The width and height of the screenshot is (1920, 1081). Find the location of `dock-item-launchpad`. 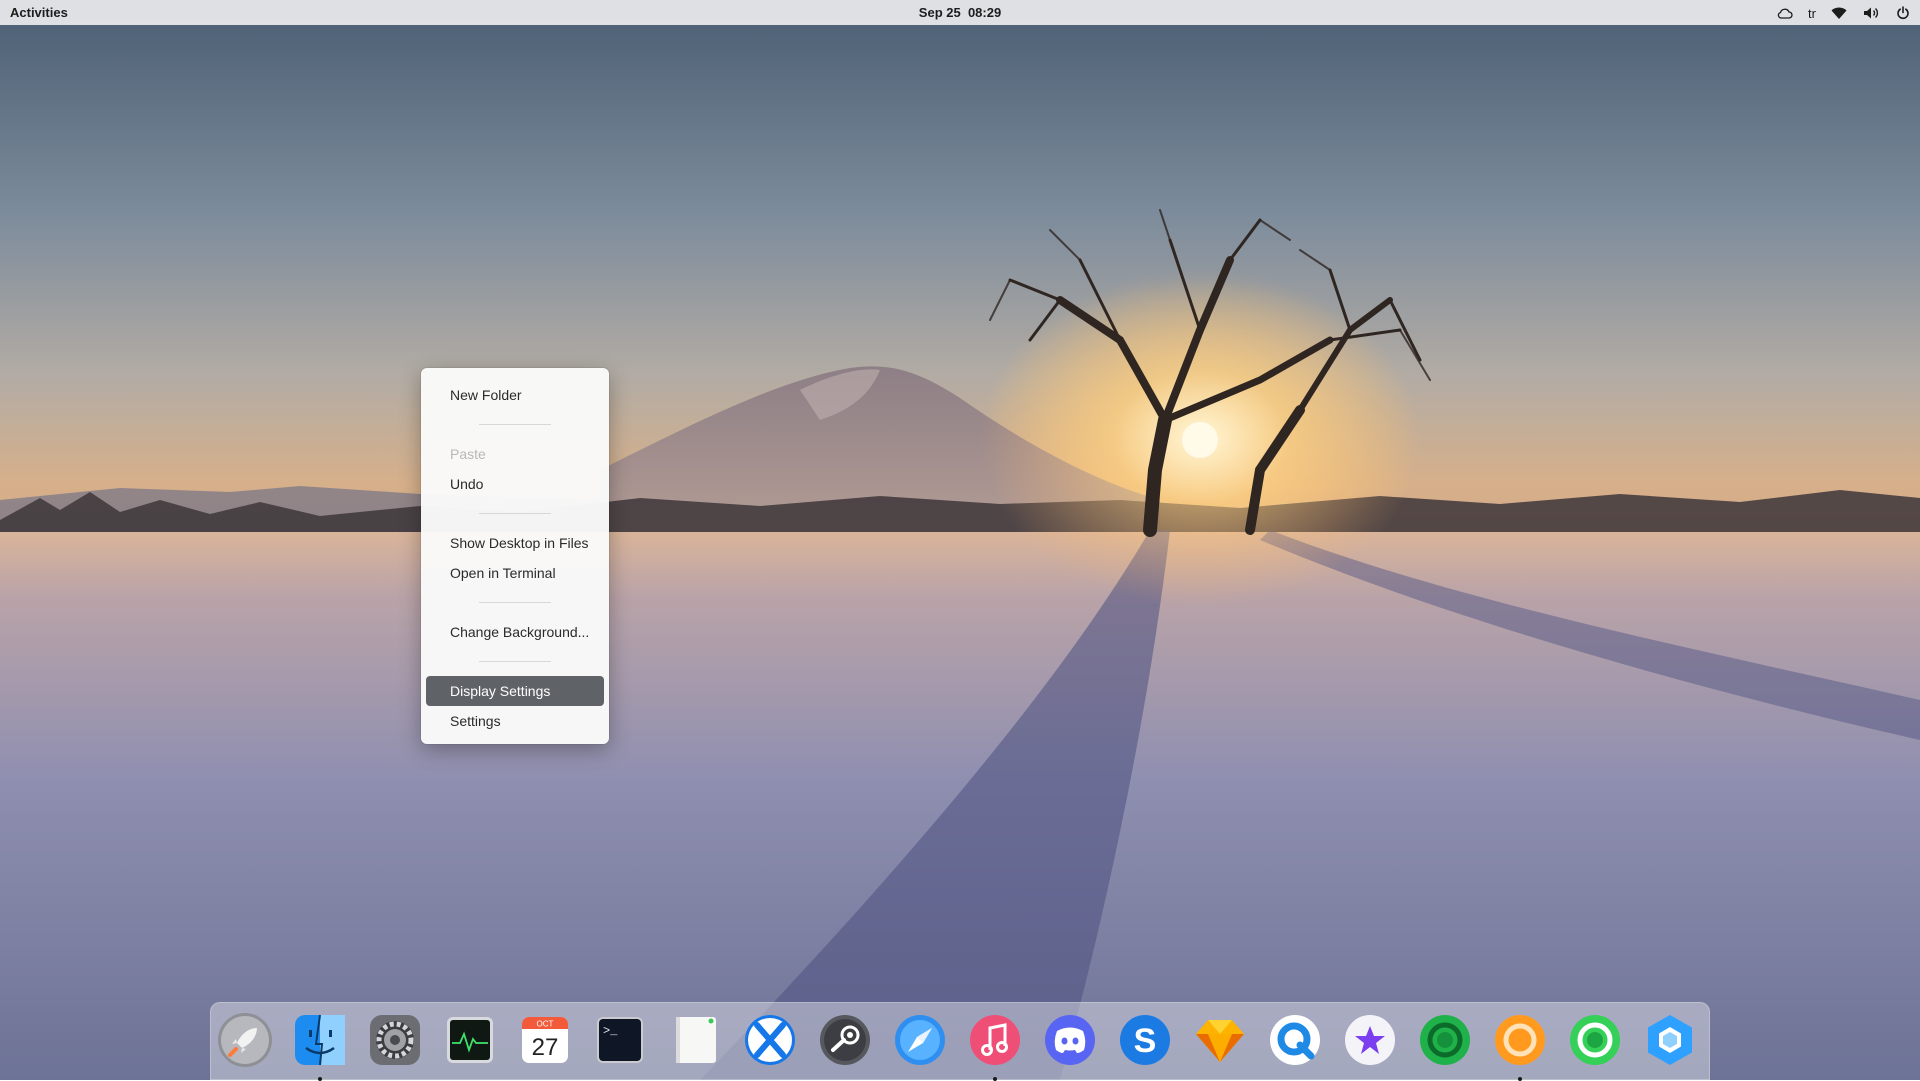

dock-item-launchpad is located at coordinates (245, 1040).